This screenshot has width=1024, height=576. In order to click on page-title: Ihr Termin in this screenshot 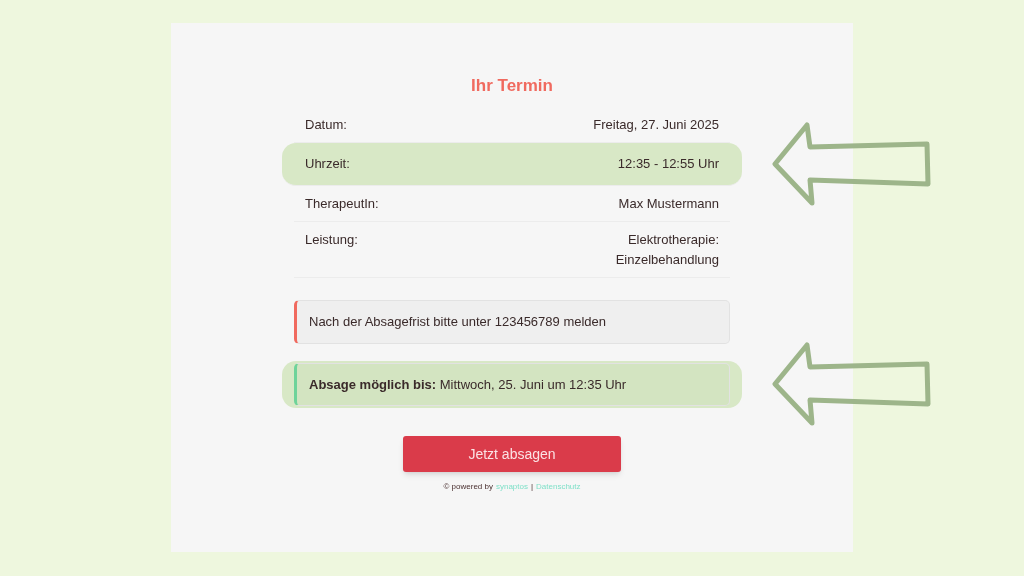, I will do `click(512, 86)`.